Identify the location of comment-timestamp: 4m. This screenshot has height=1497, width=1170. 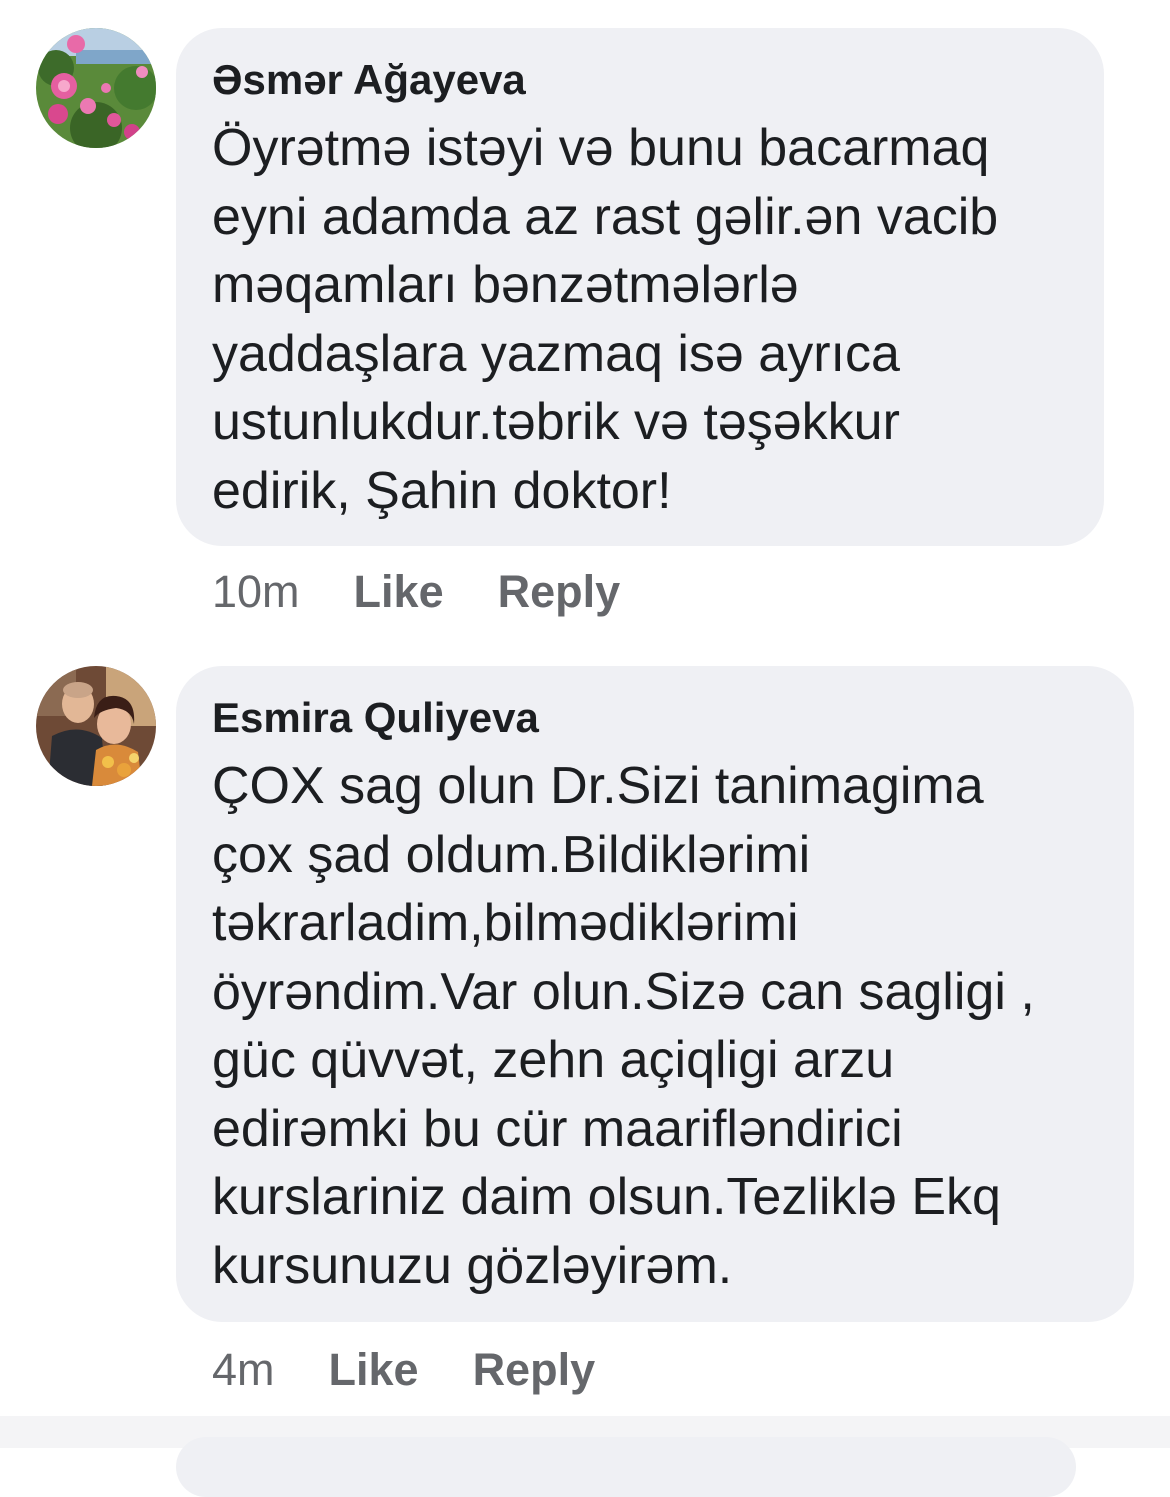
(243, 1370).